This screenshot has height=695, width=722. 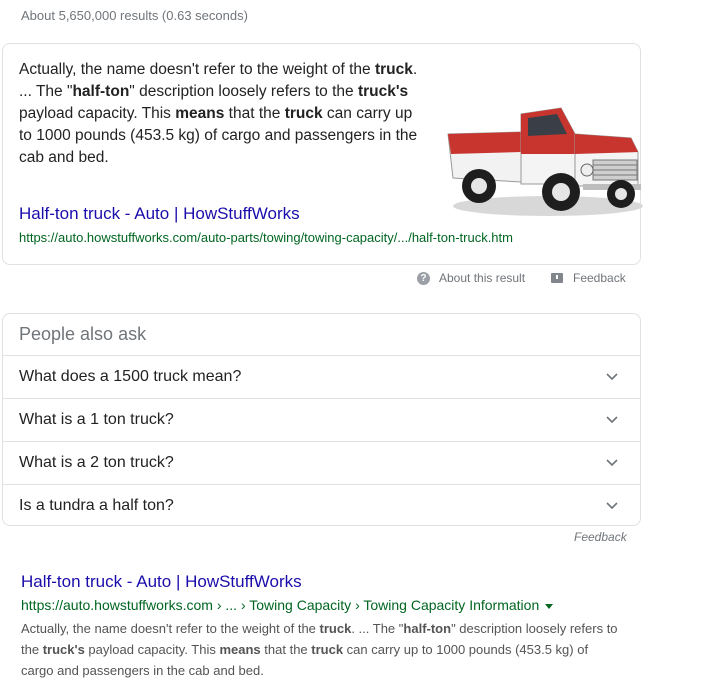 I want to click on help-icon: ?, so click(x=423, y=278).